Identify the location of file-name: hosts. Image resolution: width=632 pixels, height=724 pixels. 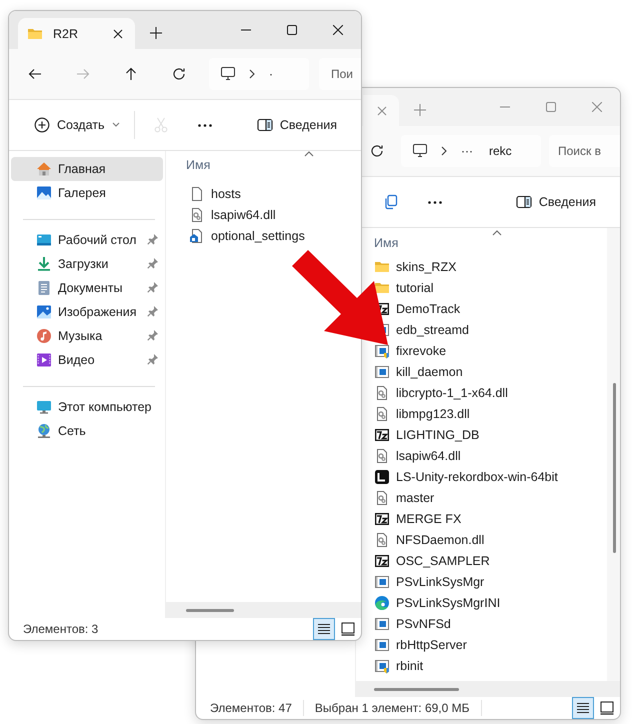
(226, 193).